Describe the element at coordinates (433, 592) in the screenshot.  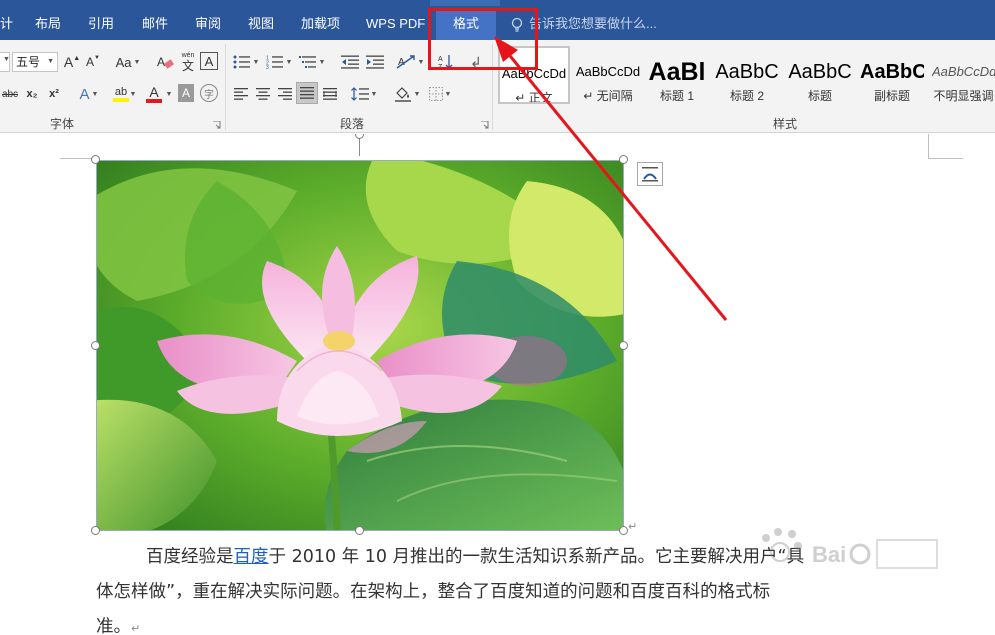
I see `body-paragraph-line-2: 体怎样做”，重在解决实际问题。在架构上，整合了百度知道的问题和百度百科的格式标` at that location.